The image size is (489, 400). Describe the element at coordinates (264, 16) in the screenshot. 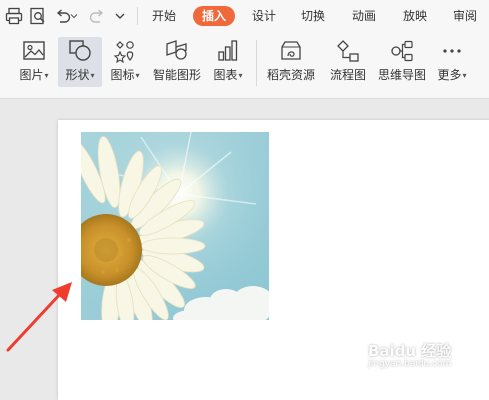

I see `tab-design: 设计` at that location.